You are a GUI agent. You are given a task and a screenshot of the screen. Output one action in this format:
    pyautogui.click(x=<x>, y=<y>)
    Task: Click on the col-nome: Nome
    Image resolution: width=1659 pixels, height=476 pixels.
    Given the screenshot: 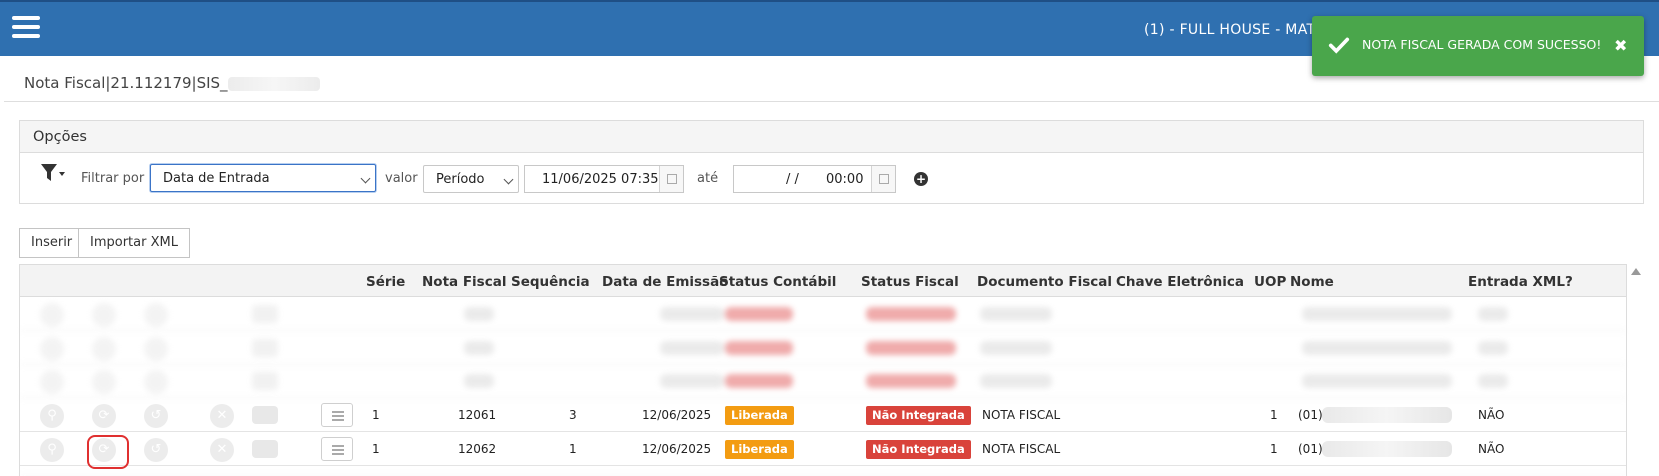 What is the action you would take?
    pyautogui.click(x=1312, y=282)
    